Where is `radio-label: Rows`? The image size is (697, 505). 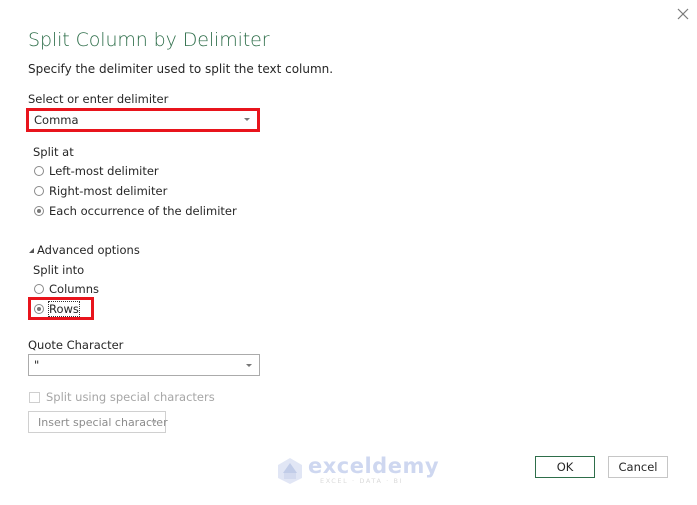
radio-label: Rows is located at coordinates (64, 309).